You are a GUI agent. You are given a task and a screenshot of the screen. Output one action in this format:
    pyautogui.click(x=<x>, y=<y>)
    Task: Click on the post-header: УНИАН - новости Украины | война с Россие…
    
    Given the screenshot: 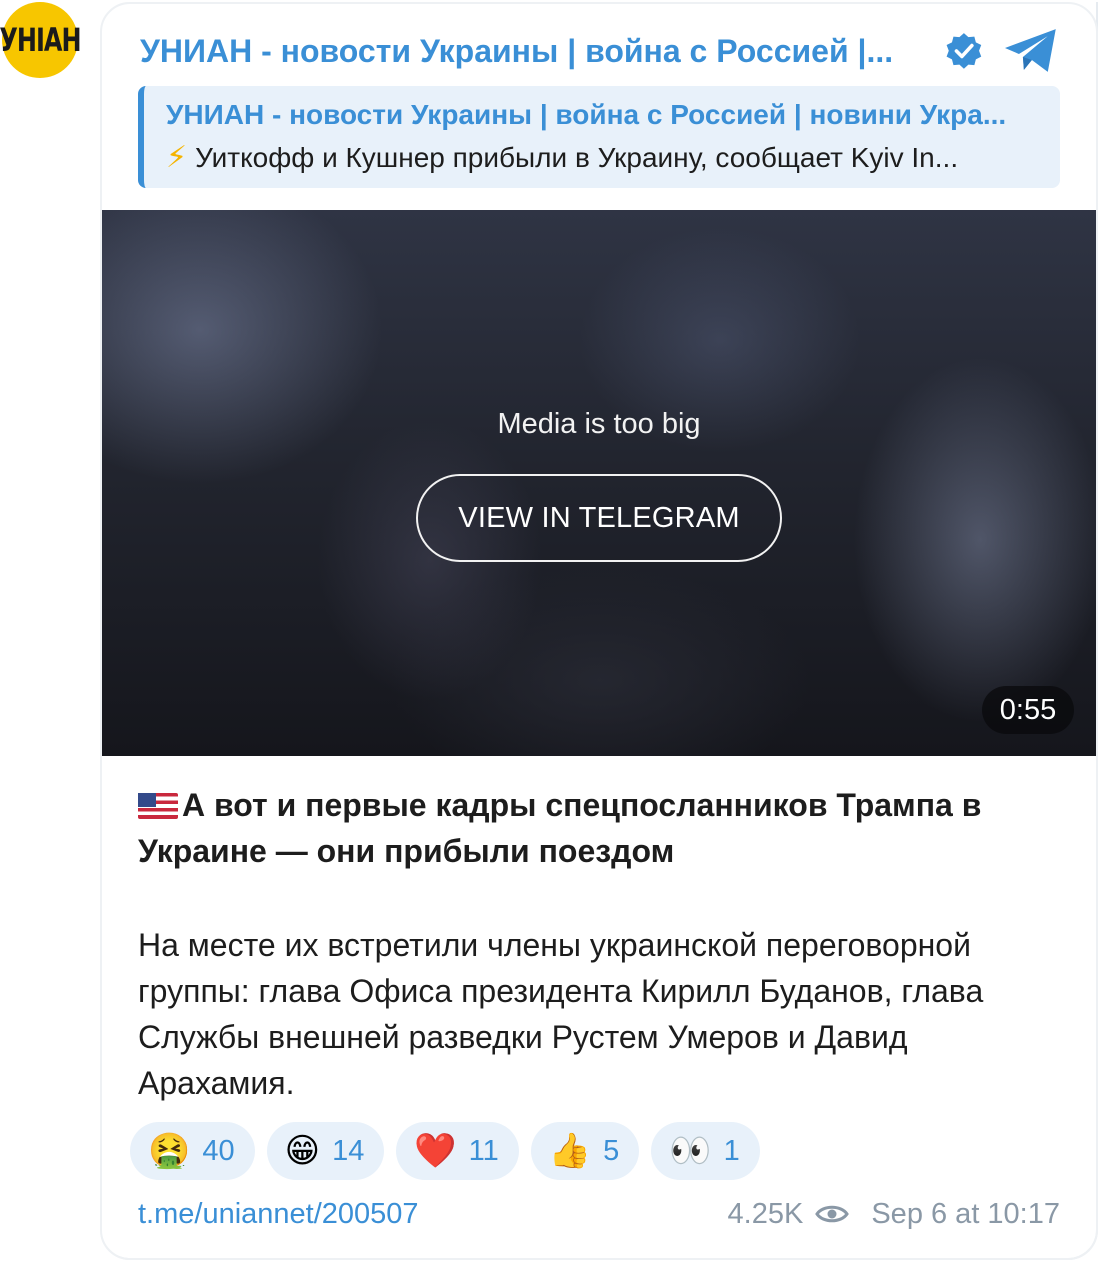 What is the action you would take?
    pyautogui.click(x=600, y=51)
    